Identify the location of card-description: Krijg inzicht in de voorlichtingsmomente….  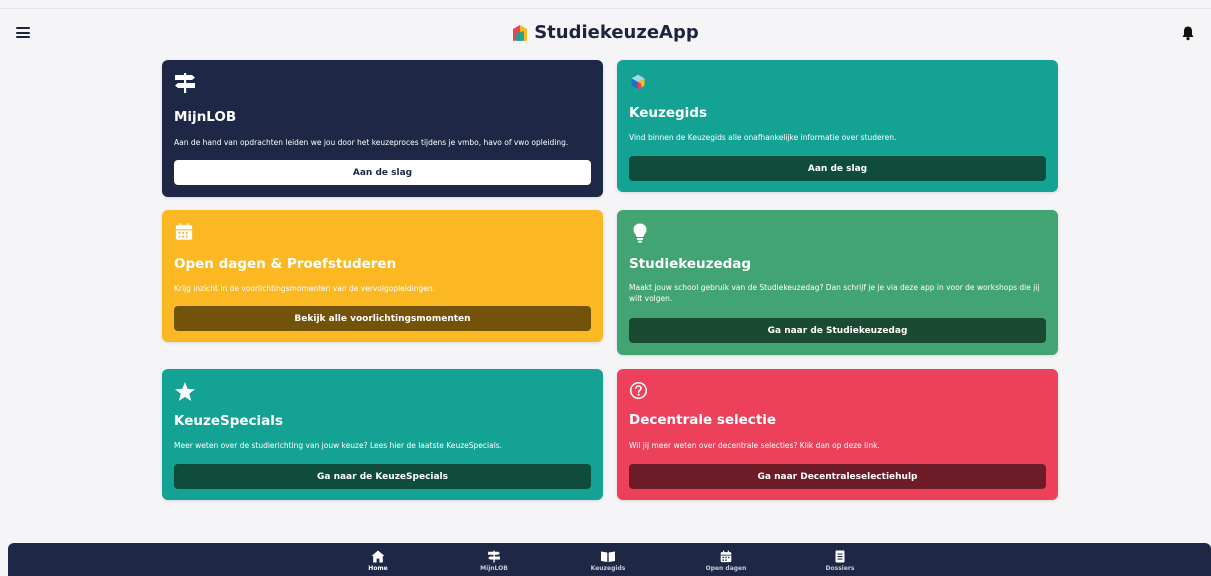
(304, 288).